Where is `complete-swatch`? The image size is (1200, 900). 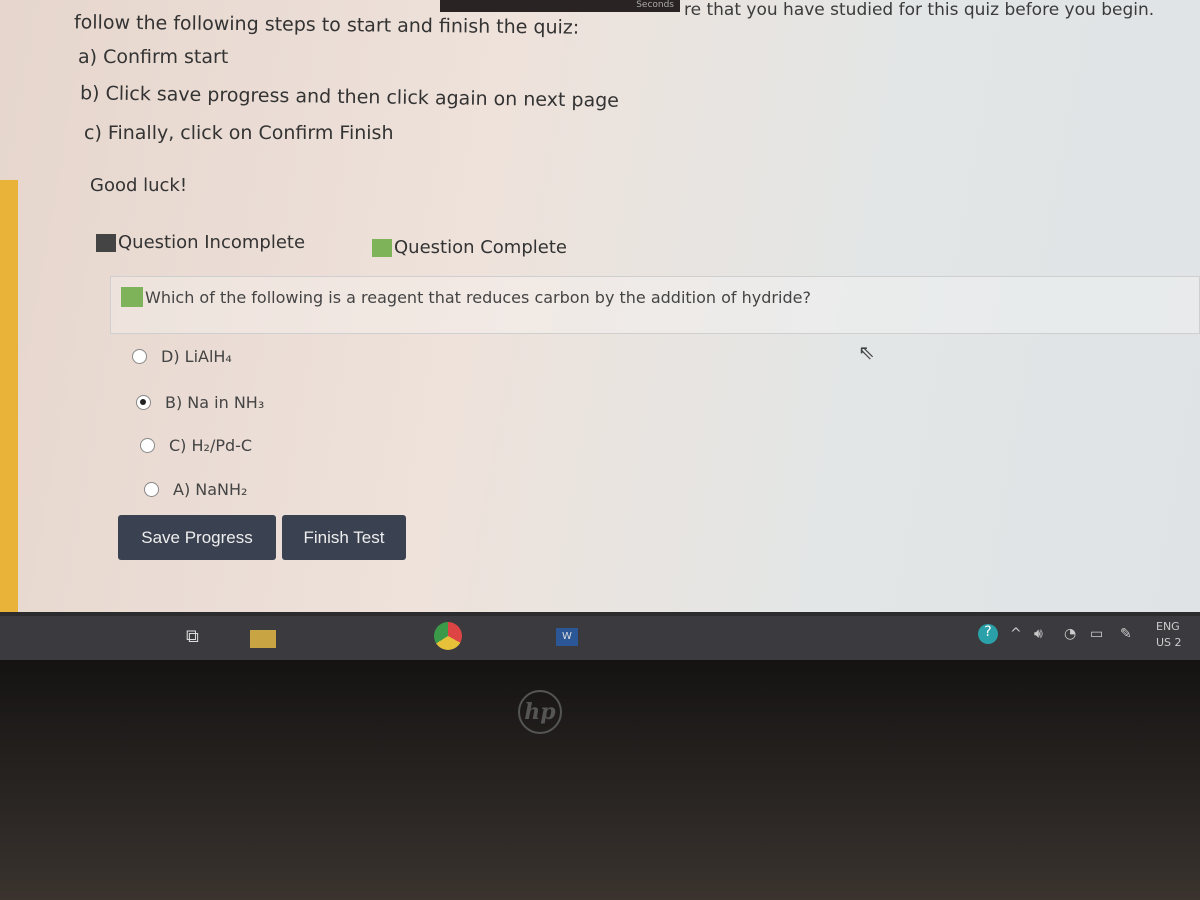 complete-swatch is located at coordinates (382, 247).